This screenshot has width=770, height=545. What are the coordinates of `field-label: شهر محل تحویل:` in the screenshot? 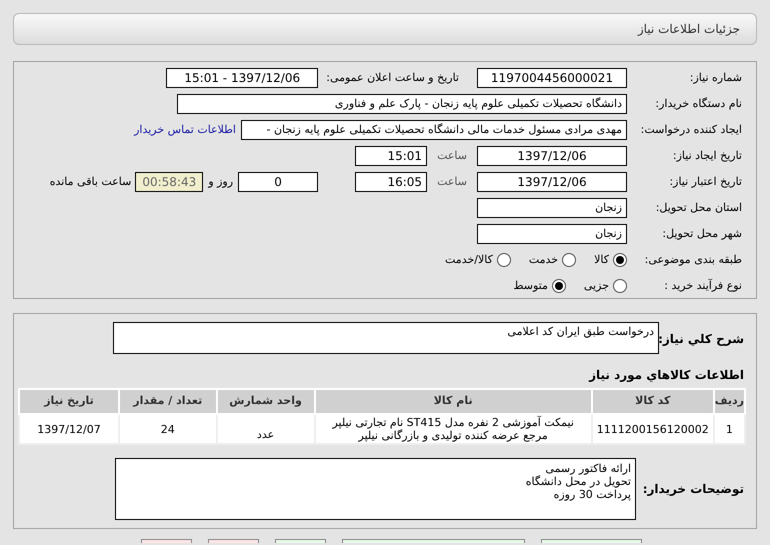 It's located at (701, 234).